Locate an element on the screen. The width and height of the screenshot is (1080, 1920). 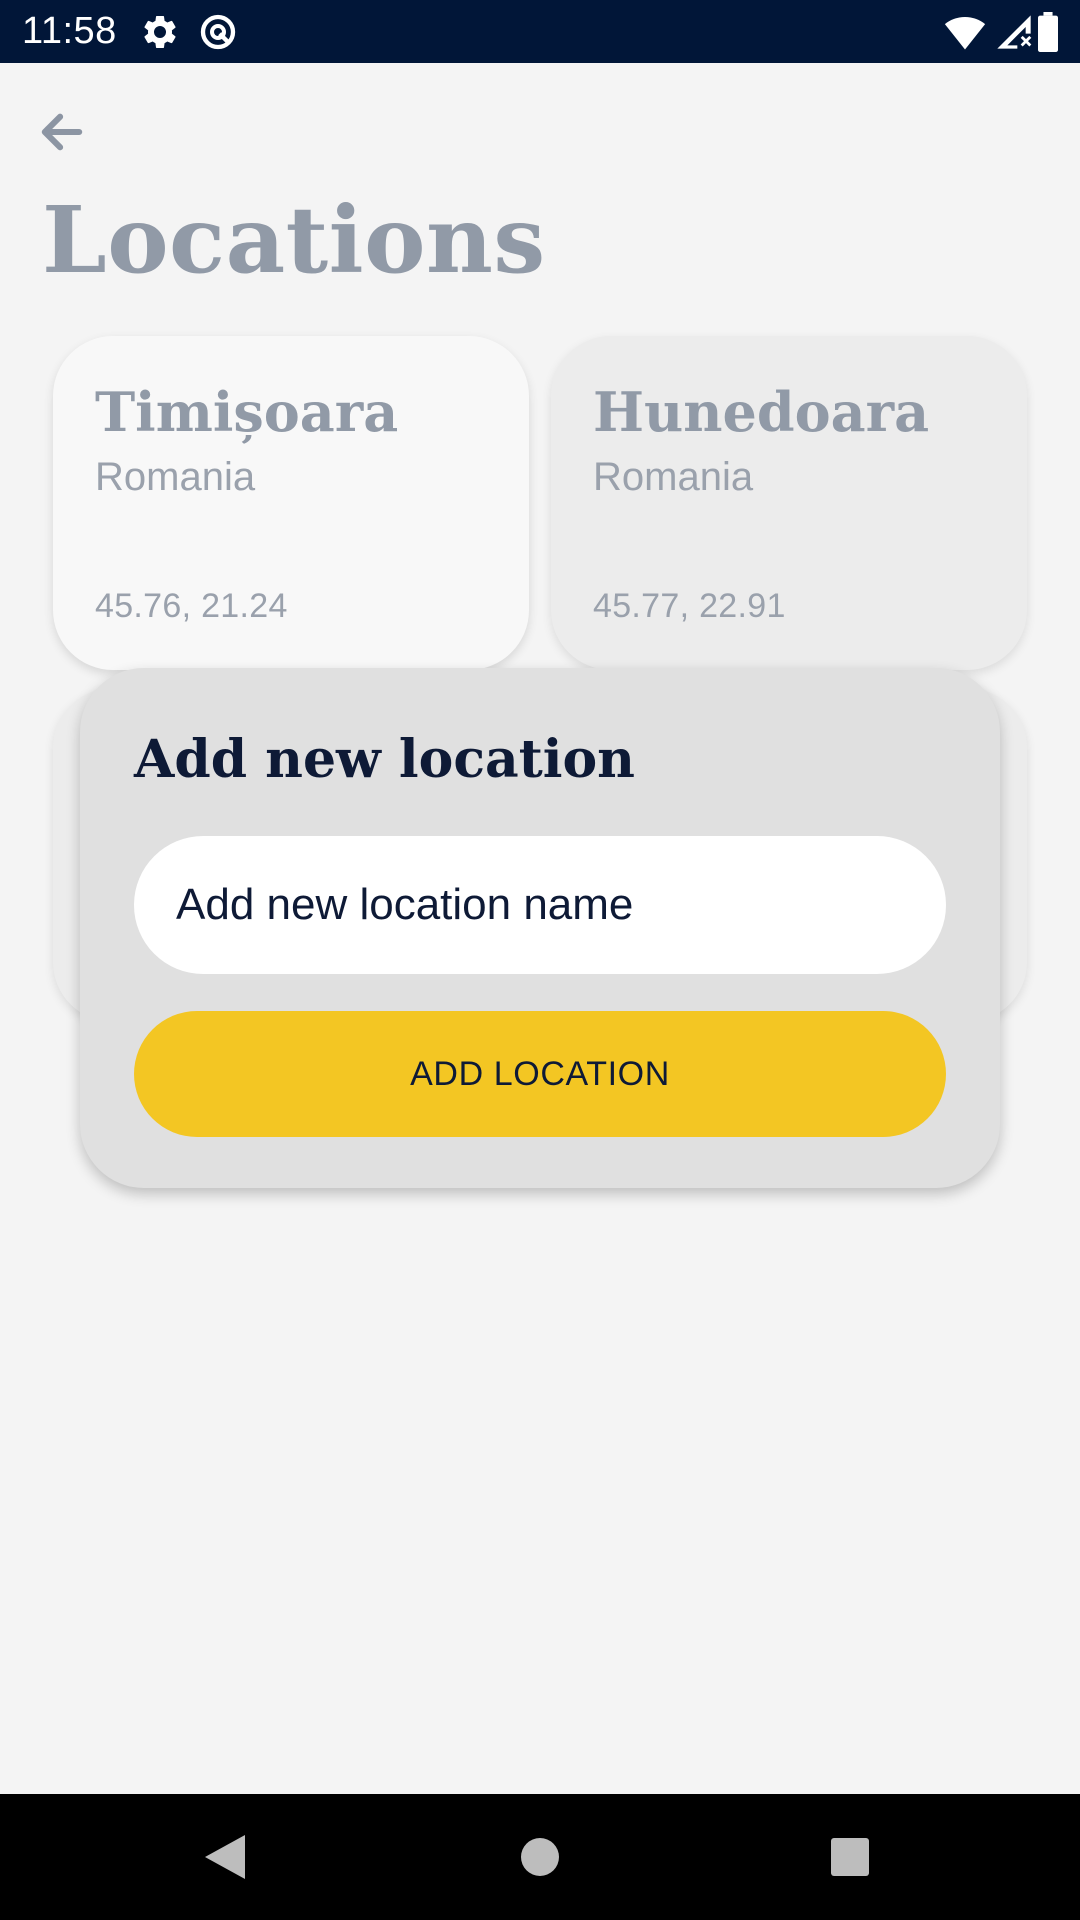
location-coordinates: 45.77, 22.91 is located at coordinates (689, 606).